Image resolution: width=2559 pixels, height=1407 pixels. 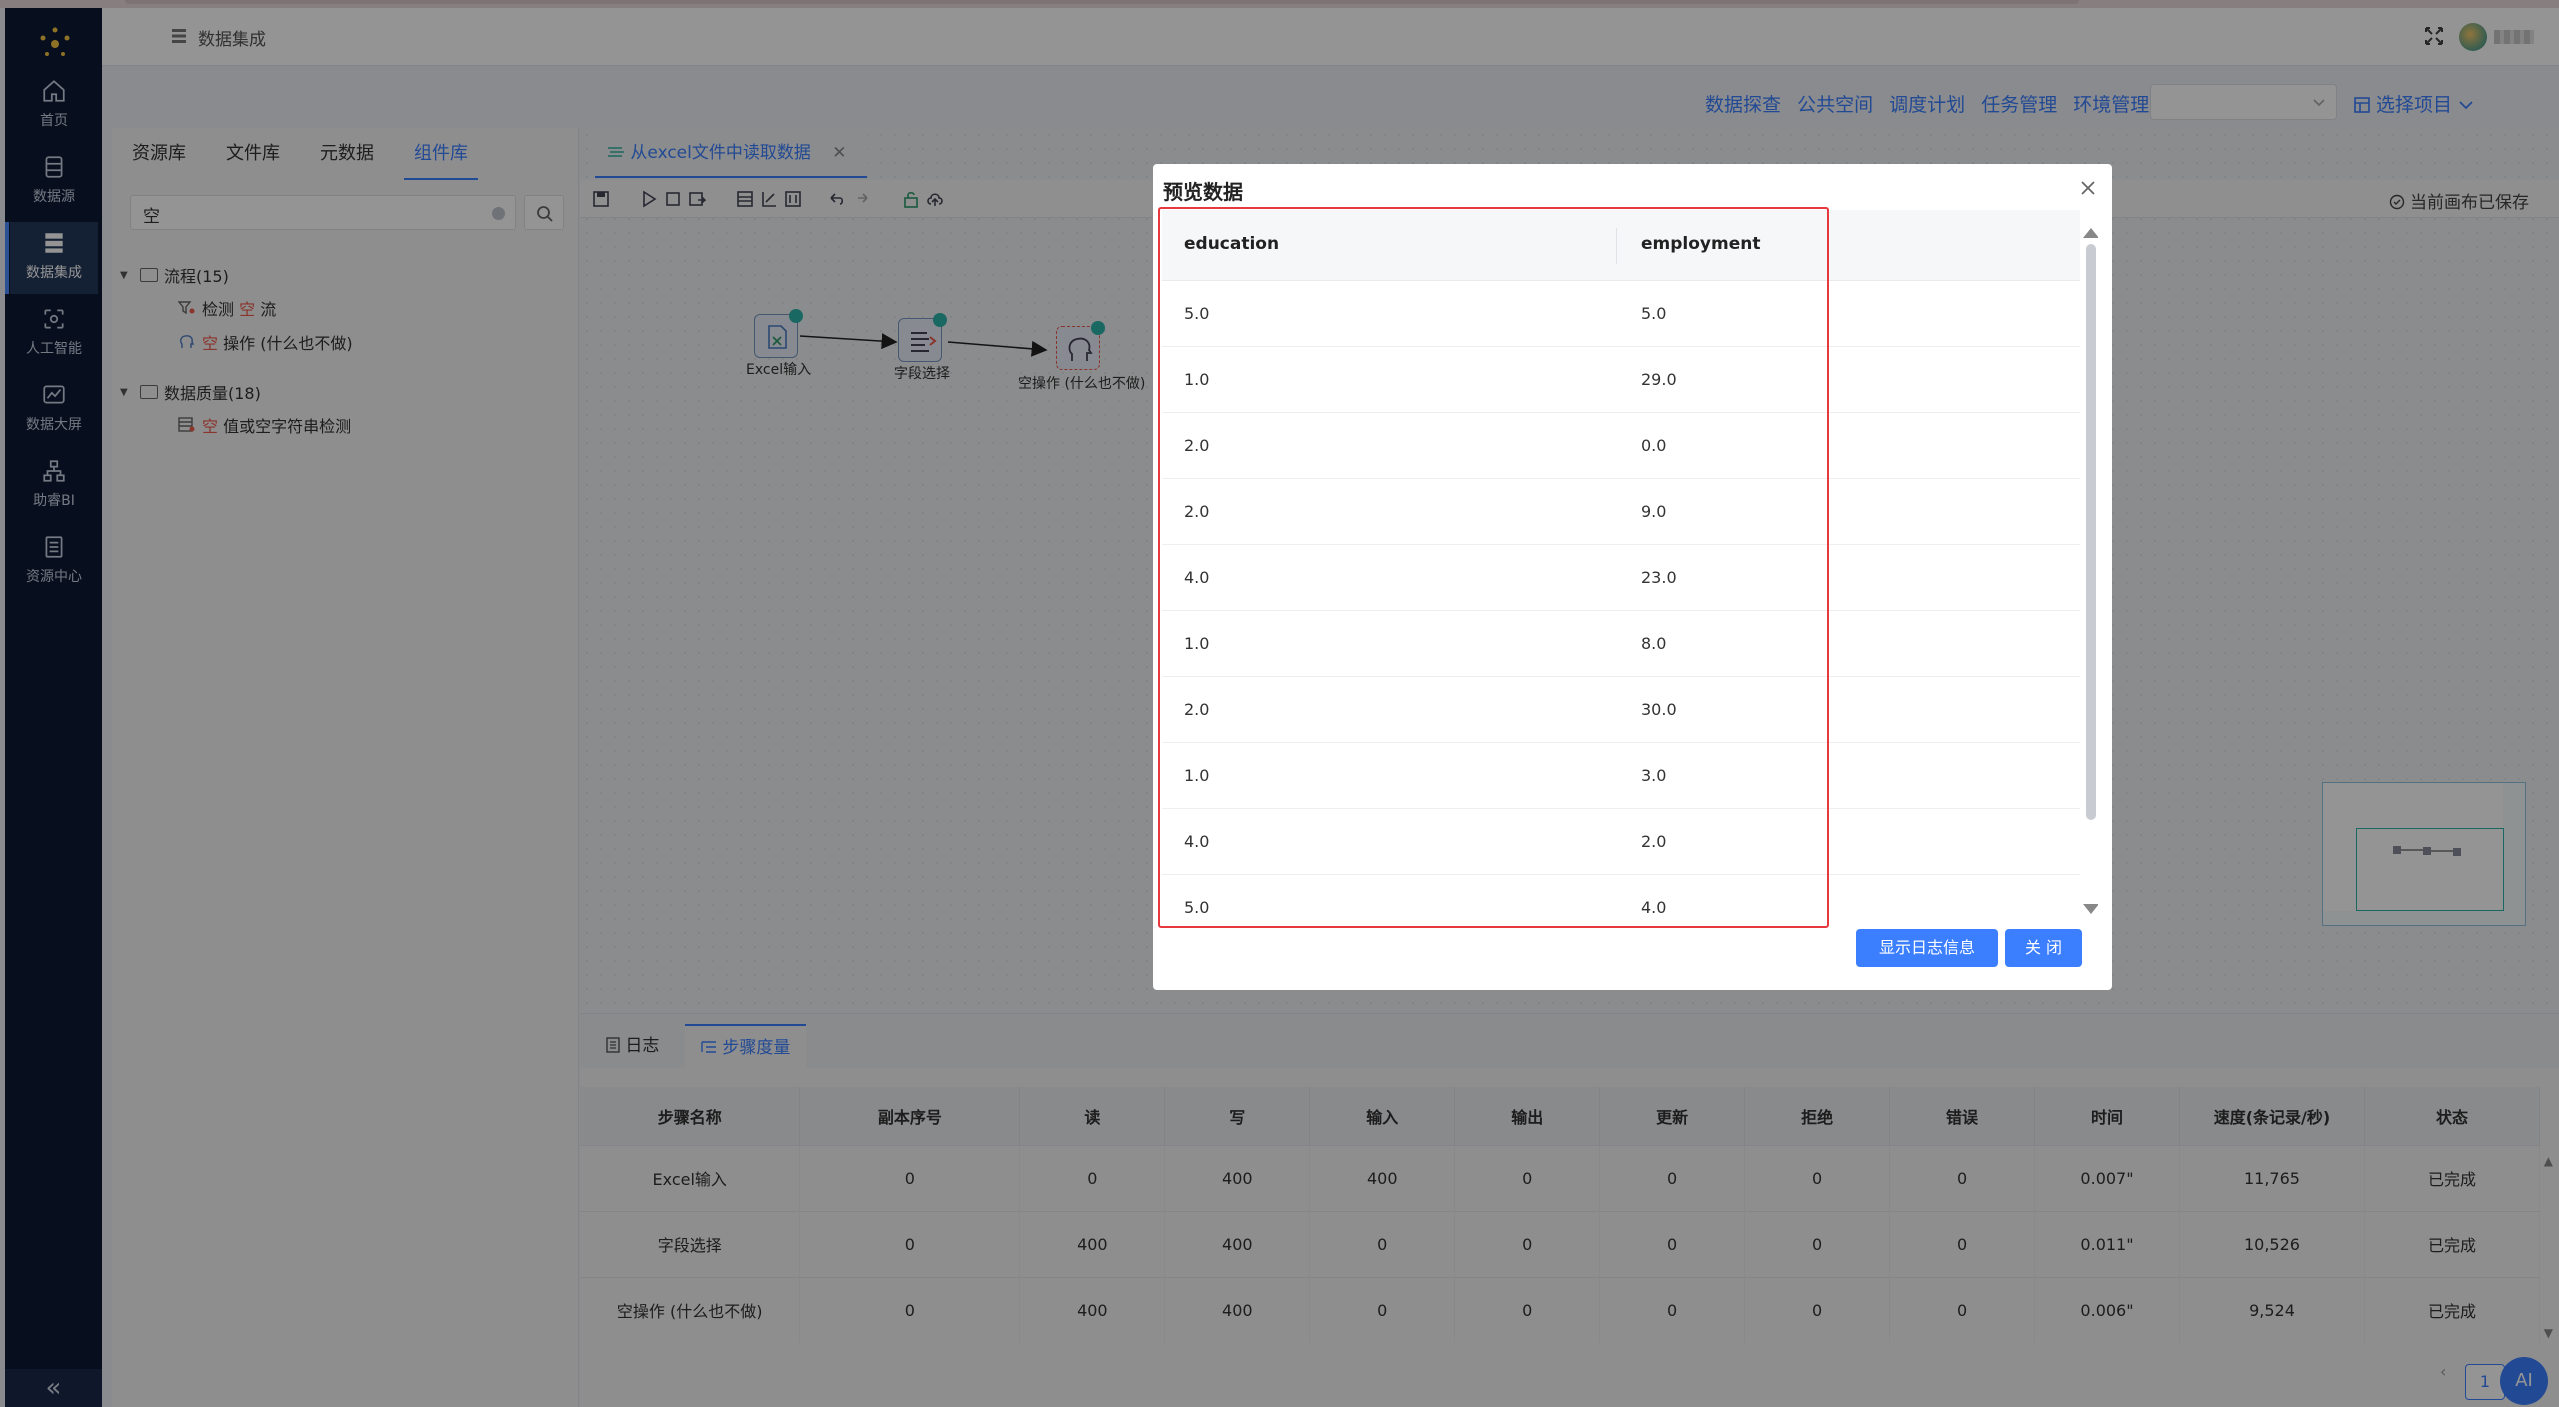 What do you see at coordinates (1654, 445) in the screenshot?
I see `cell-employment: 0.0` at bounding box center [1654, 445].